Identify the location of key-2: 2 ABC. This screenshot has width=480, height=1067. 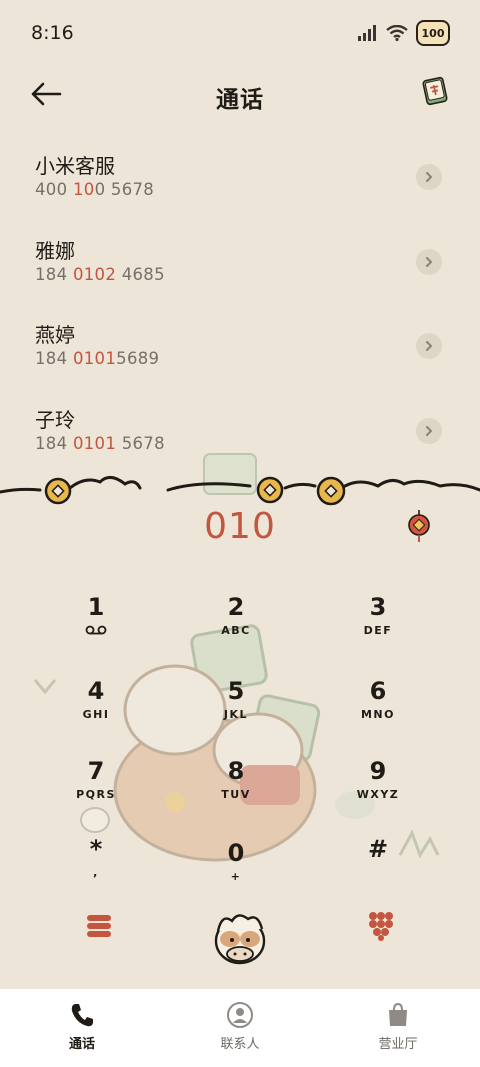
(236, 628).